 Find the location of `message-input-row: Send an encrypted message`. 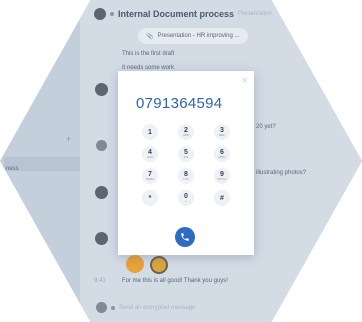

message-input-row: Send an encrypted message is located at coordinates (145, 307).